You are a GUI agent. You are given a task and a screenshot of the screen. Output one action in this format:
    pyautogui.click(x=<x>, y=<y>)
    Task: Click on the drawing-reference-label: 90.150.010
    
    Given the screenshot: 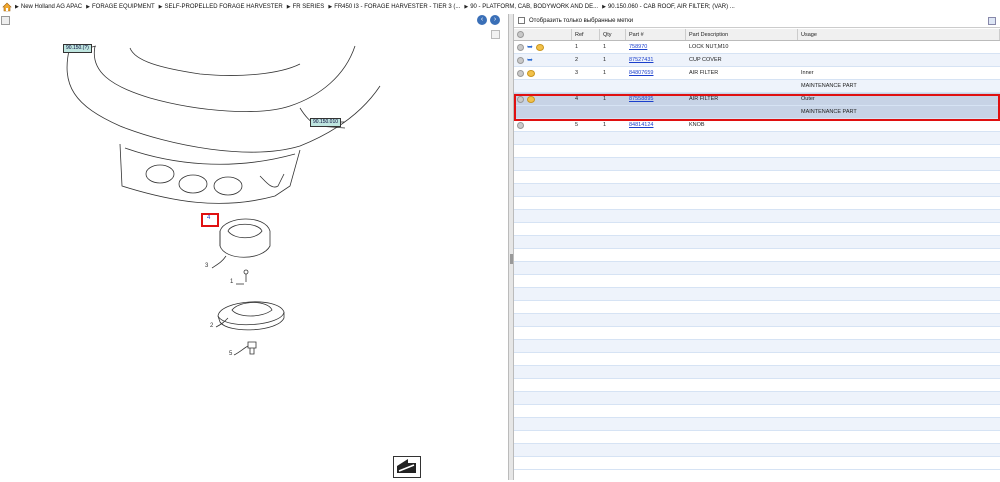 What is the action you would take?
    pyautogui.click(x=326, y=122)
    